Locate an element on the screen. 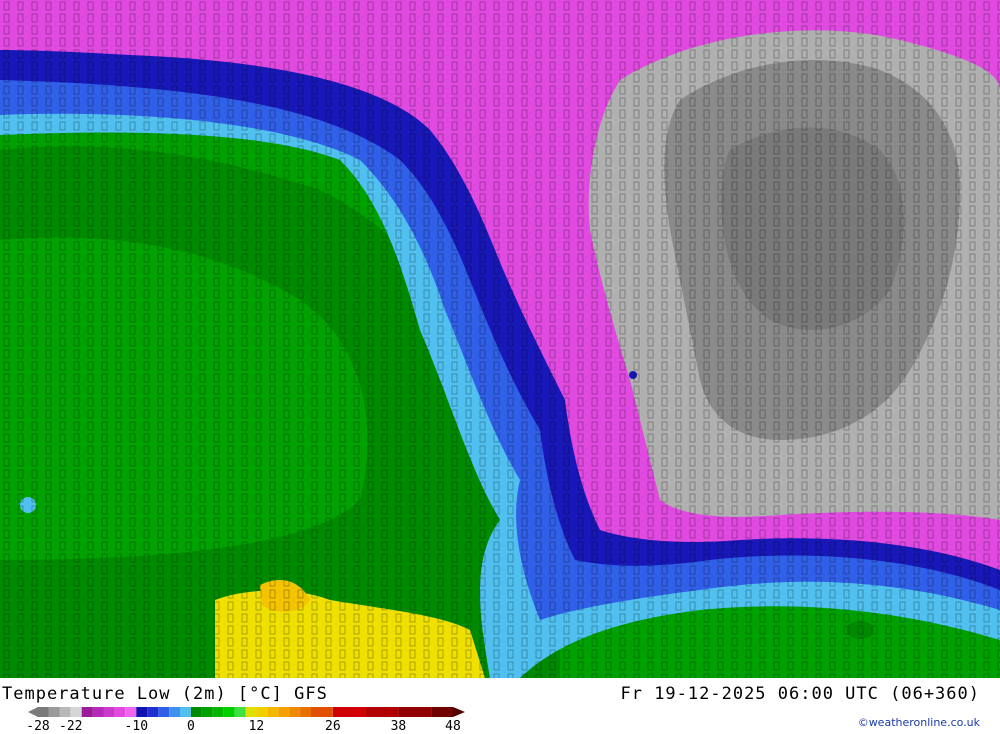 The image size is (1000, 734). legend-tick-label: 12 is located at coordinates (256, 726).